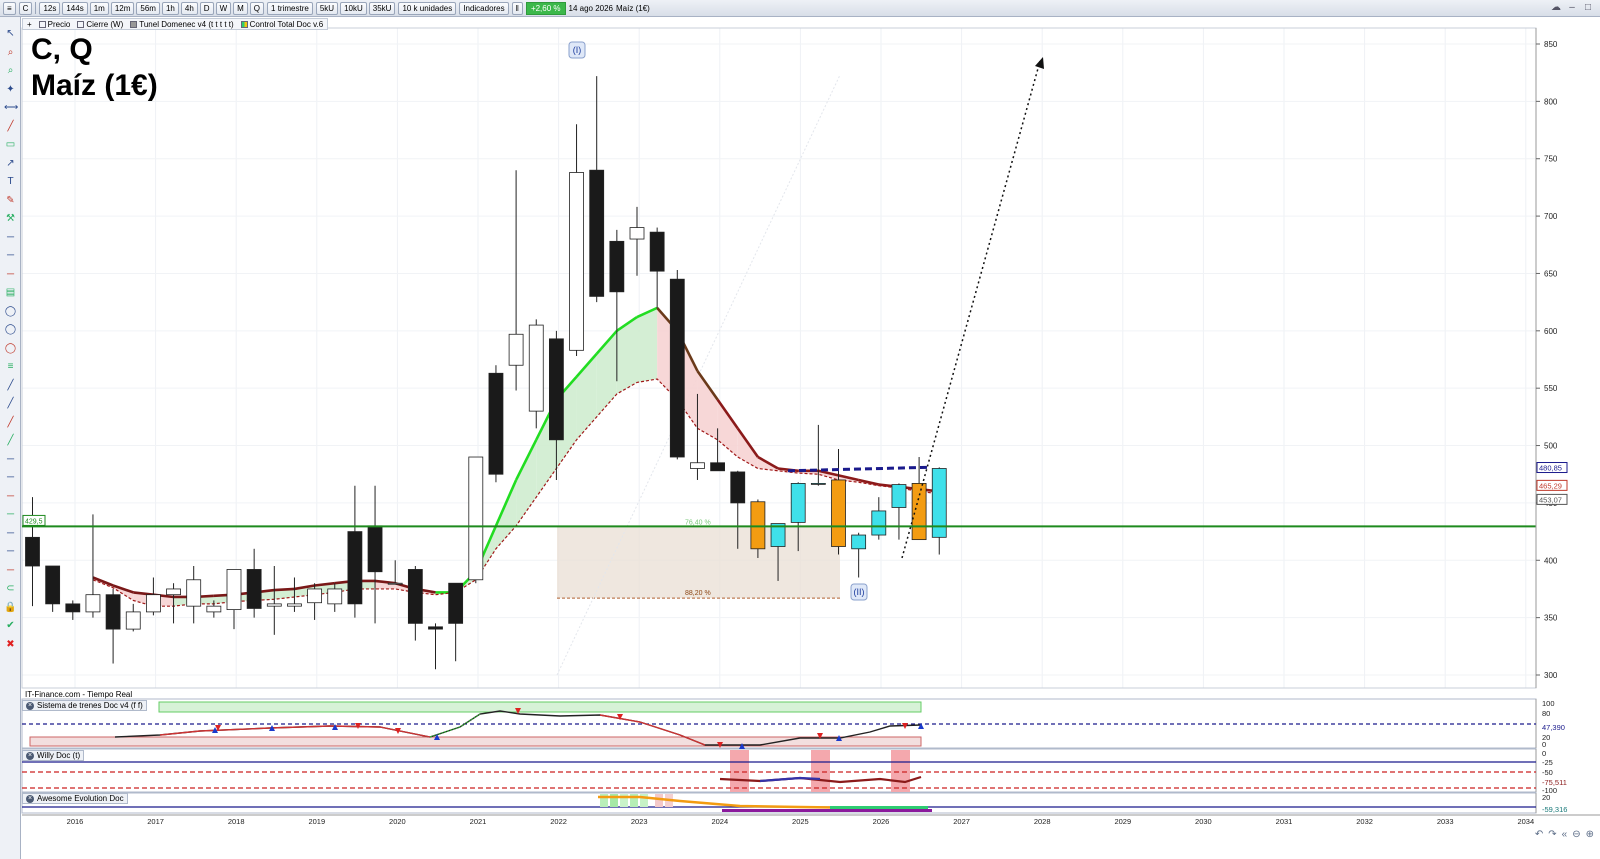 The height and width of the screenshot is (859, 1600). I want to click on price-tick-label: 850, so click(1551, 44).